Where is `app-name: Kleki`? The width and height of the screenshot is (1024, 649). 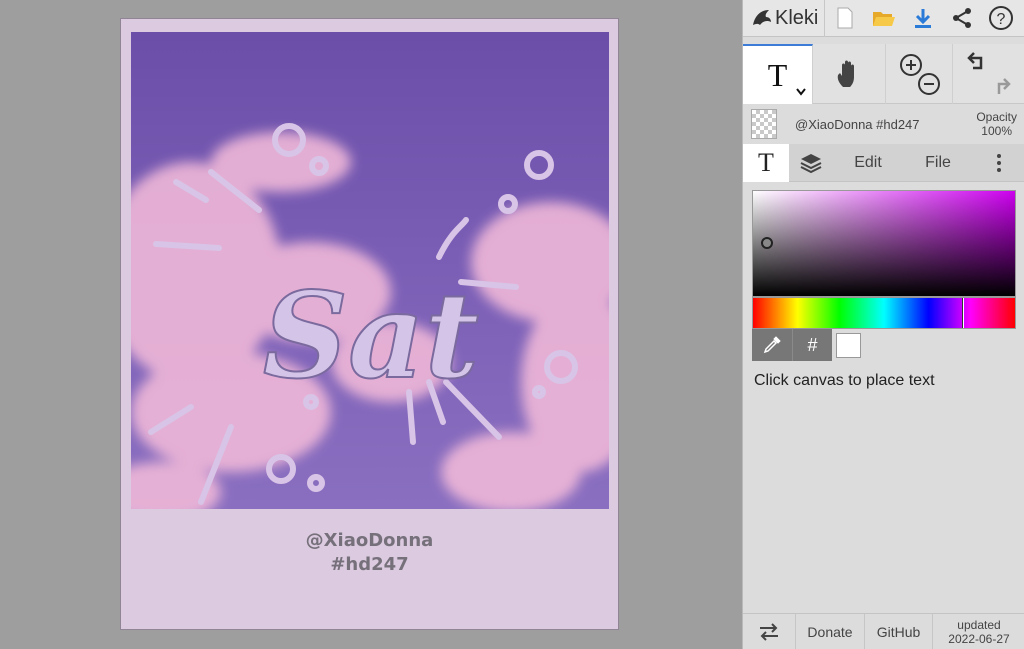 app-name: Kleki is located at coordinates (797, 17).